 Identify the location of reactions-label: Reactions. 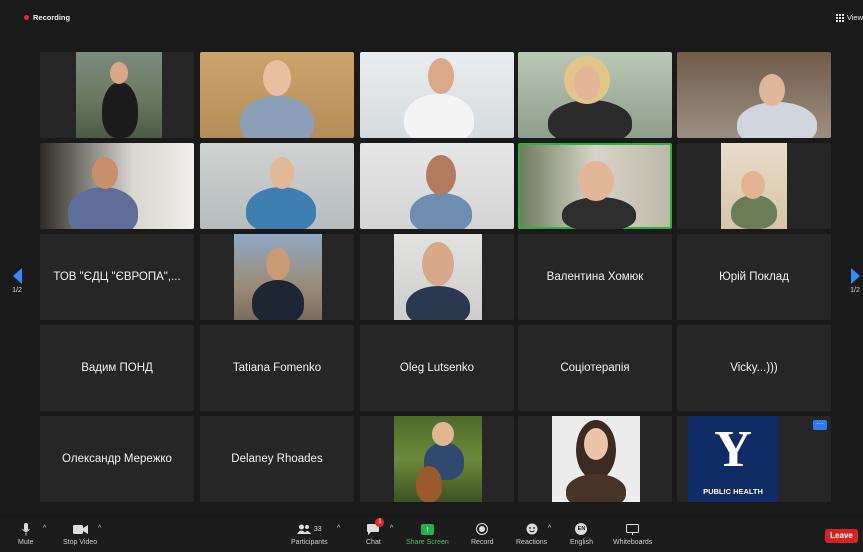
(532, 542).